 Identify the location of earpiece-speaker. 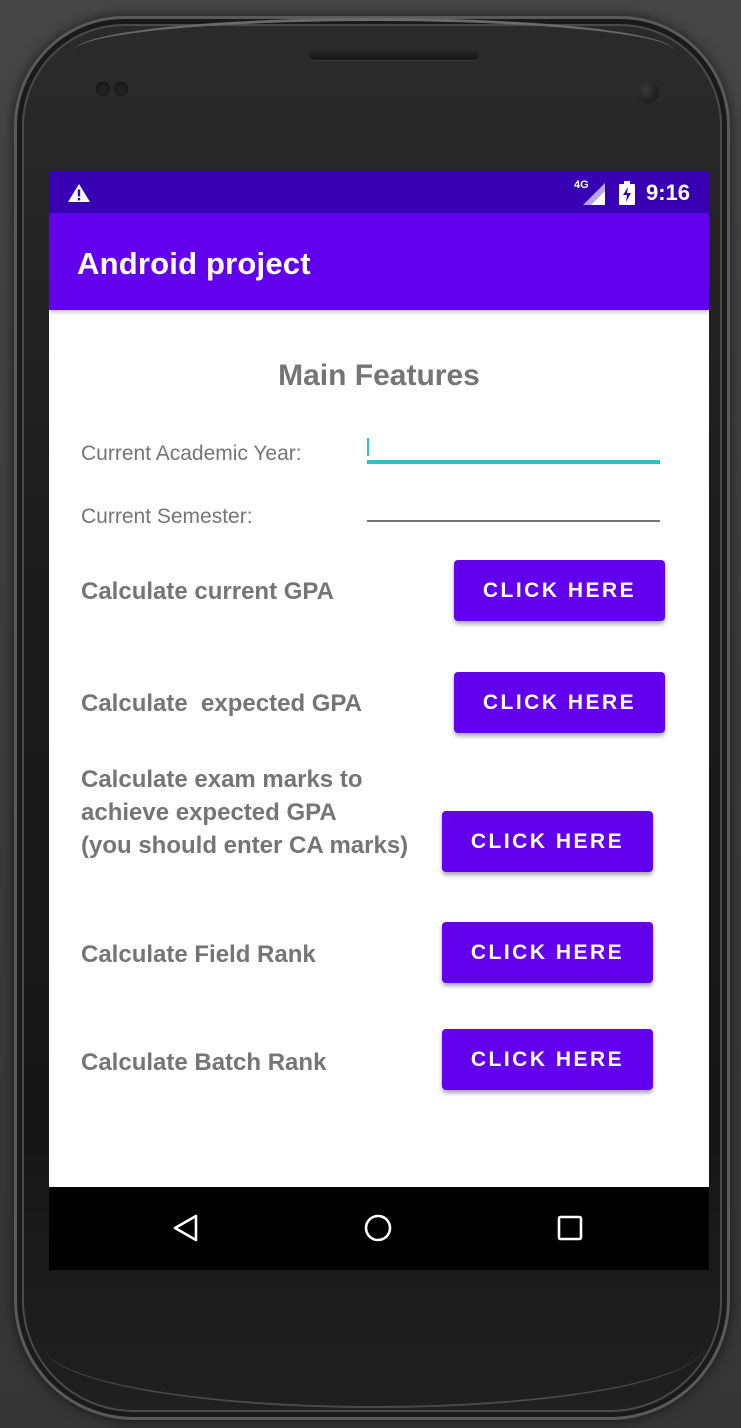
(394, 55).